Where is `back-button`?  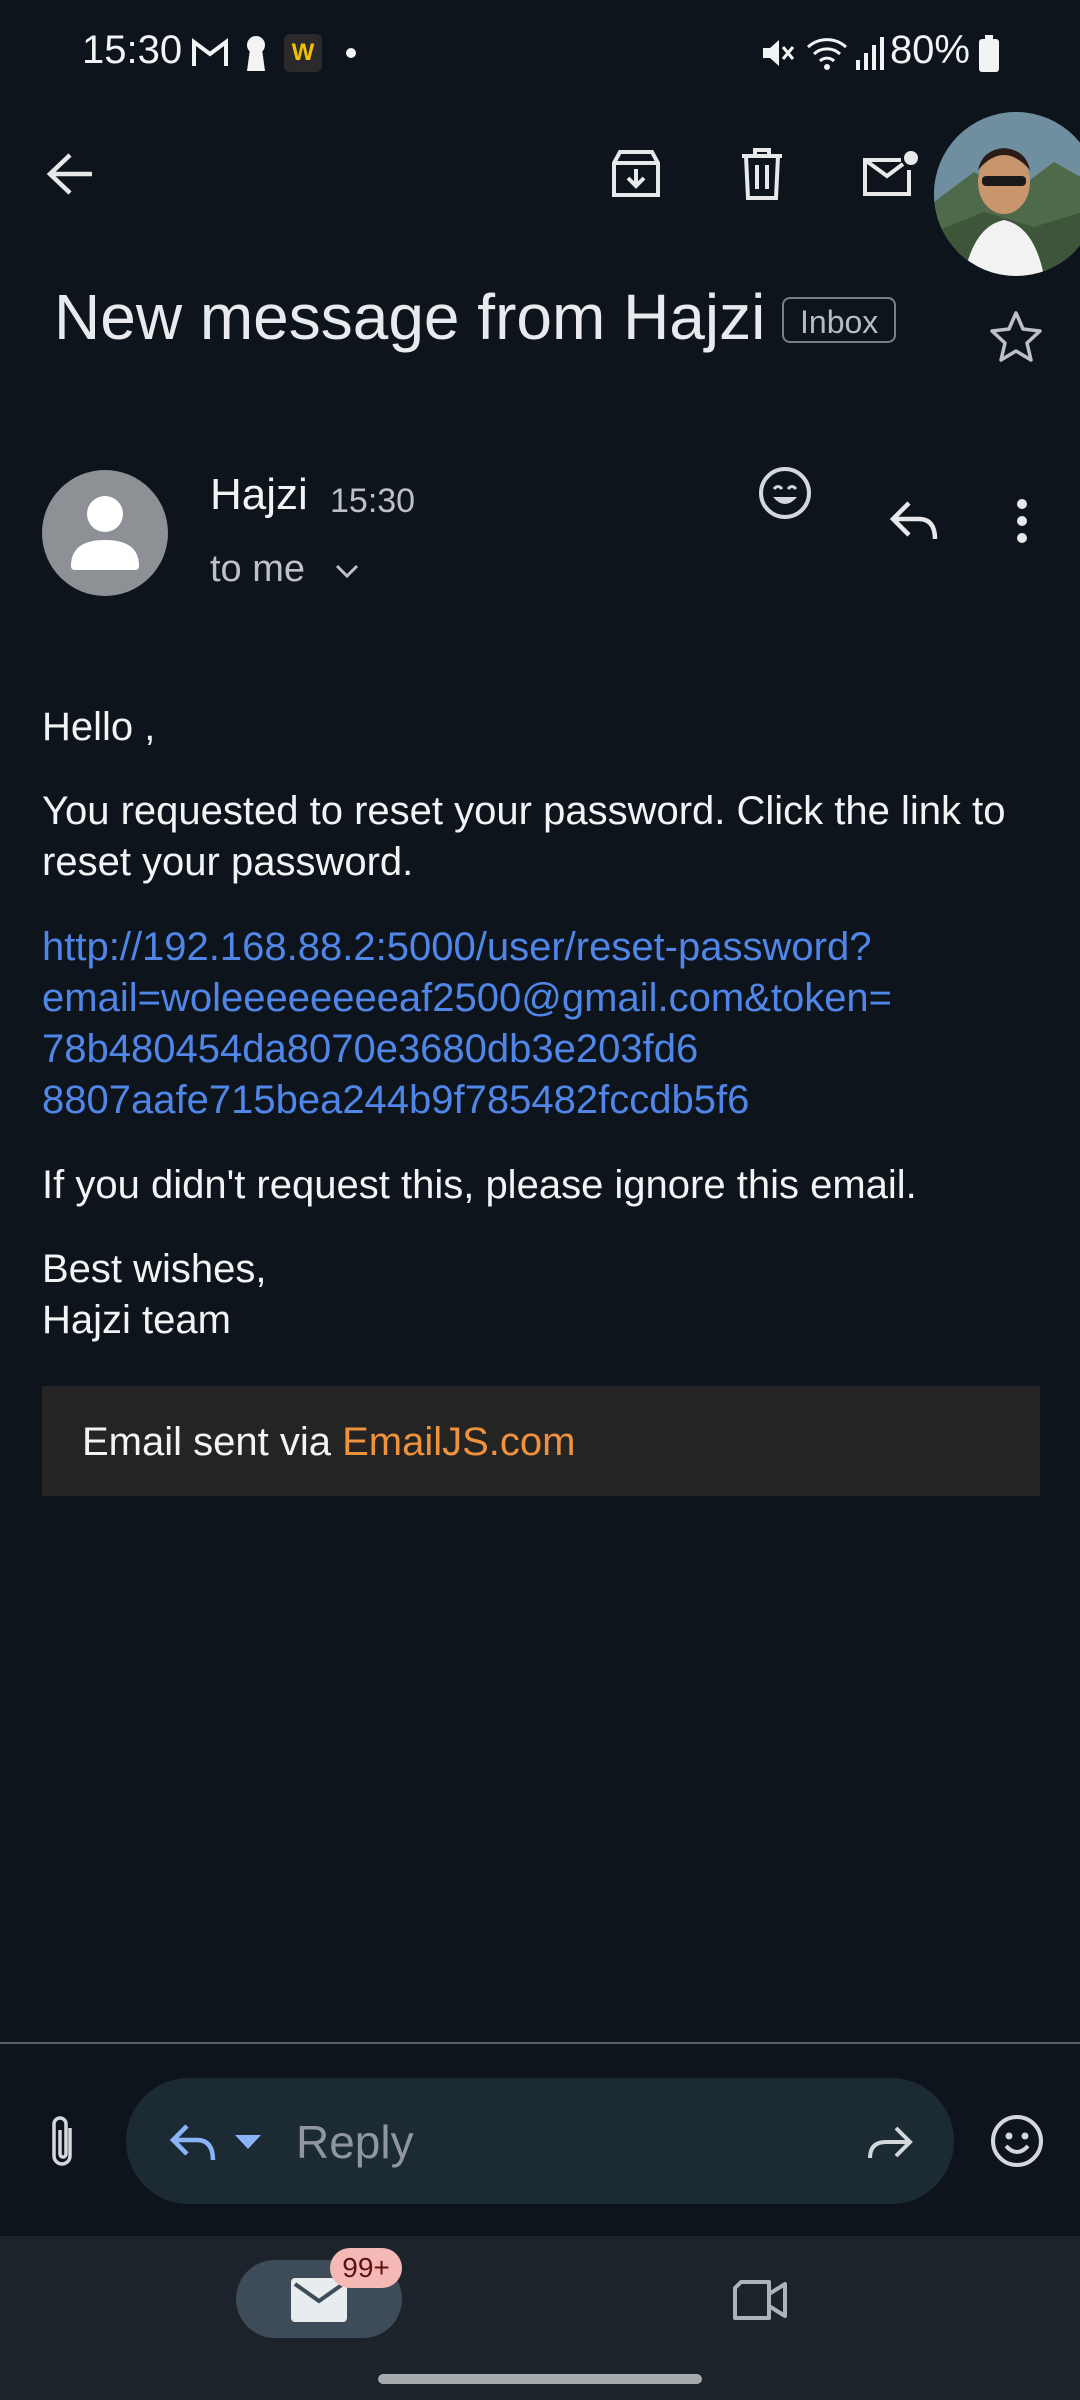
back-button is located at coordinates (70, 174).